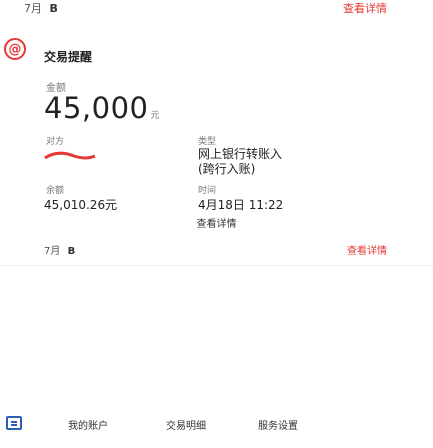  Describe the element at coordinates (14, 423) in the screenshot. I see `document-icon` at that location.